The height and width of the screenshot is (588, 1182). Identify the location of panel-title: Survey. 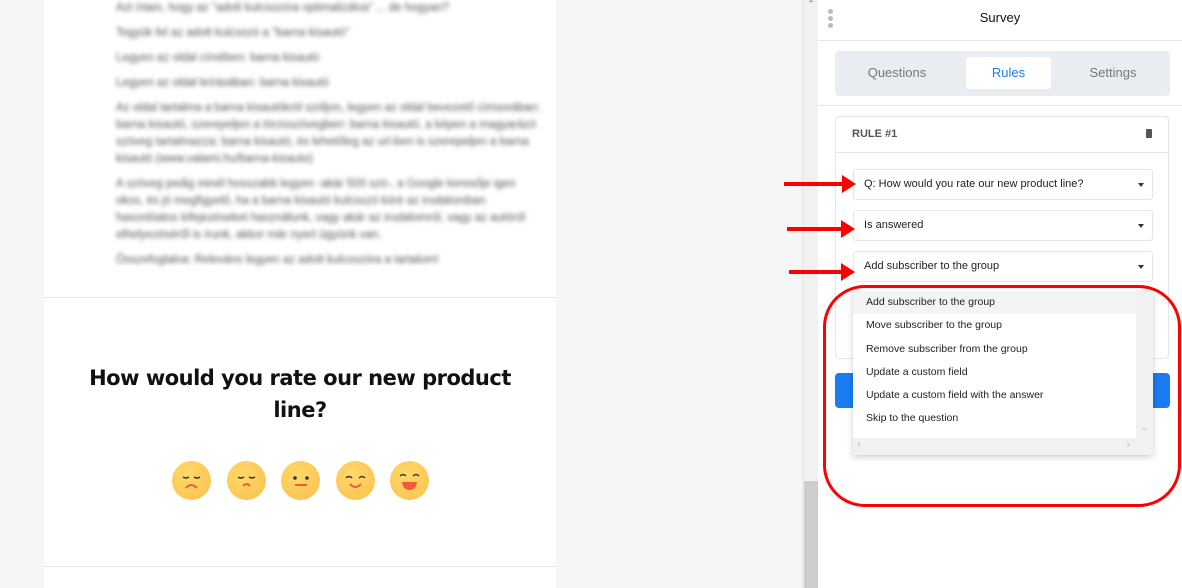
(1000, 17).